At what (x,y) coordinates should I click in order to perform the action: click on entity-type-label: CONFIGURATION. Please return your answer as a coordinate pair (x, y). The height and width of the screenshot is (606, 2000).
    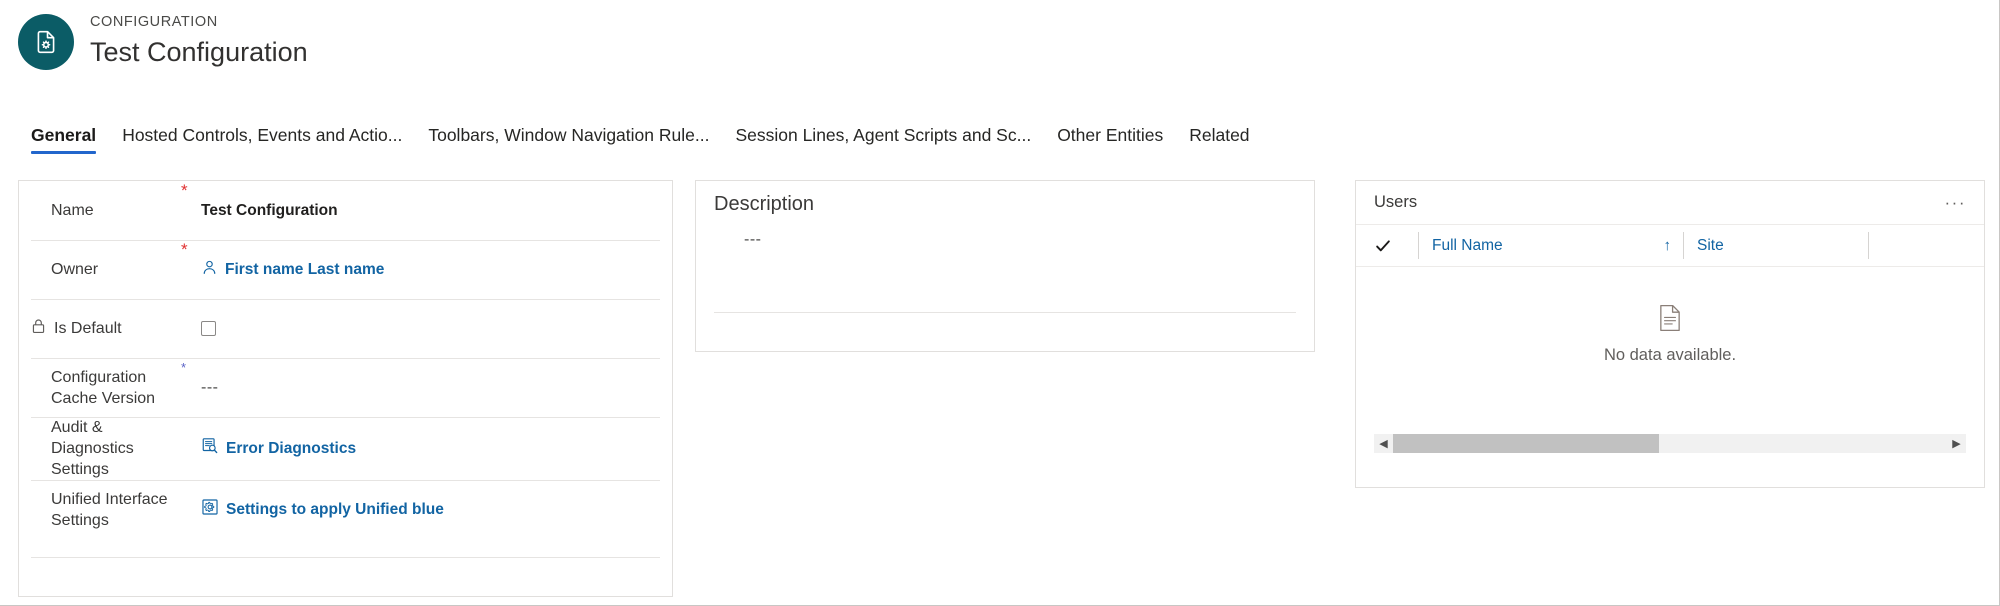
    Looking at the image, I should click on (154, 22).